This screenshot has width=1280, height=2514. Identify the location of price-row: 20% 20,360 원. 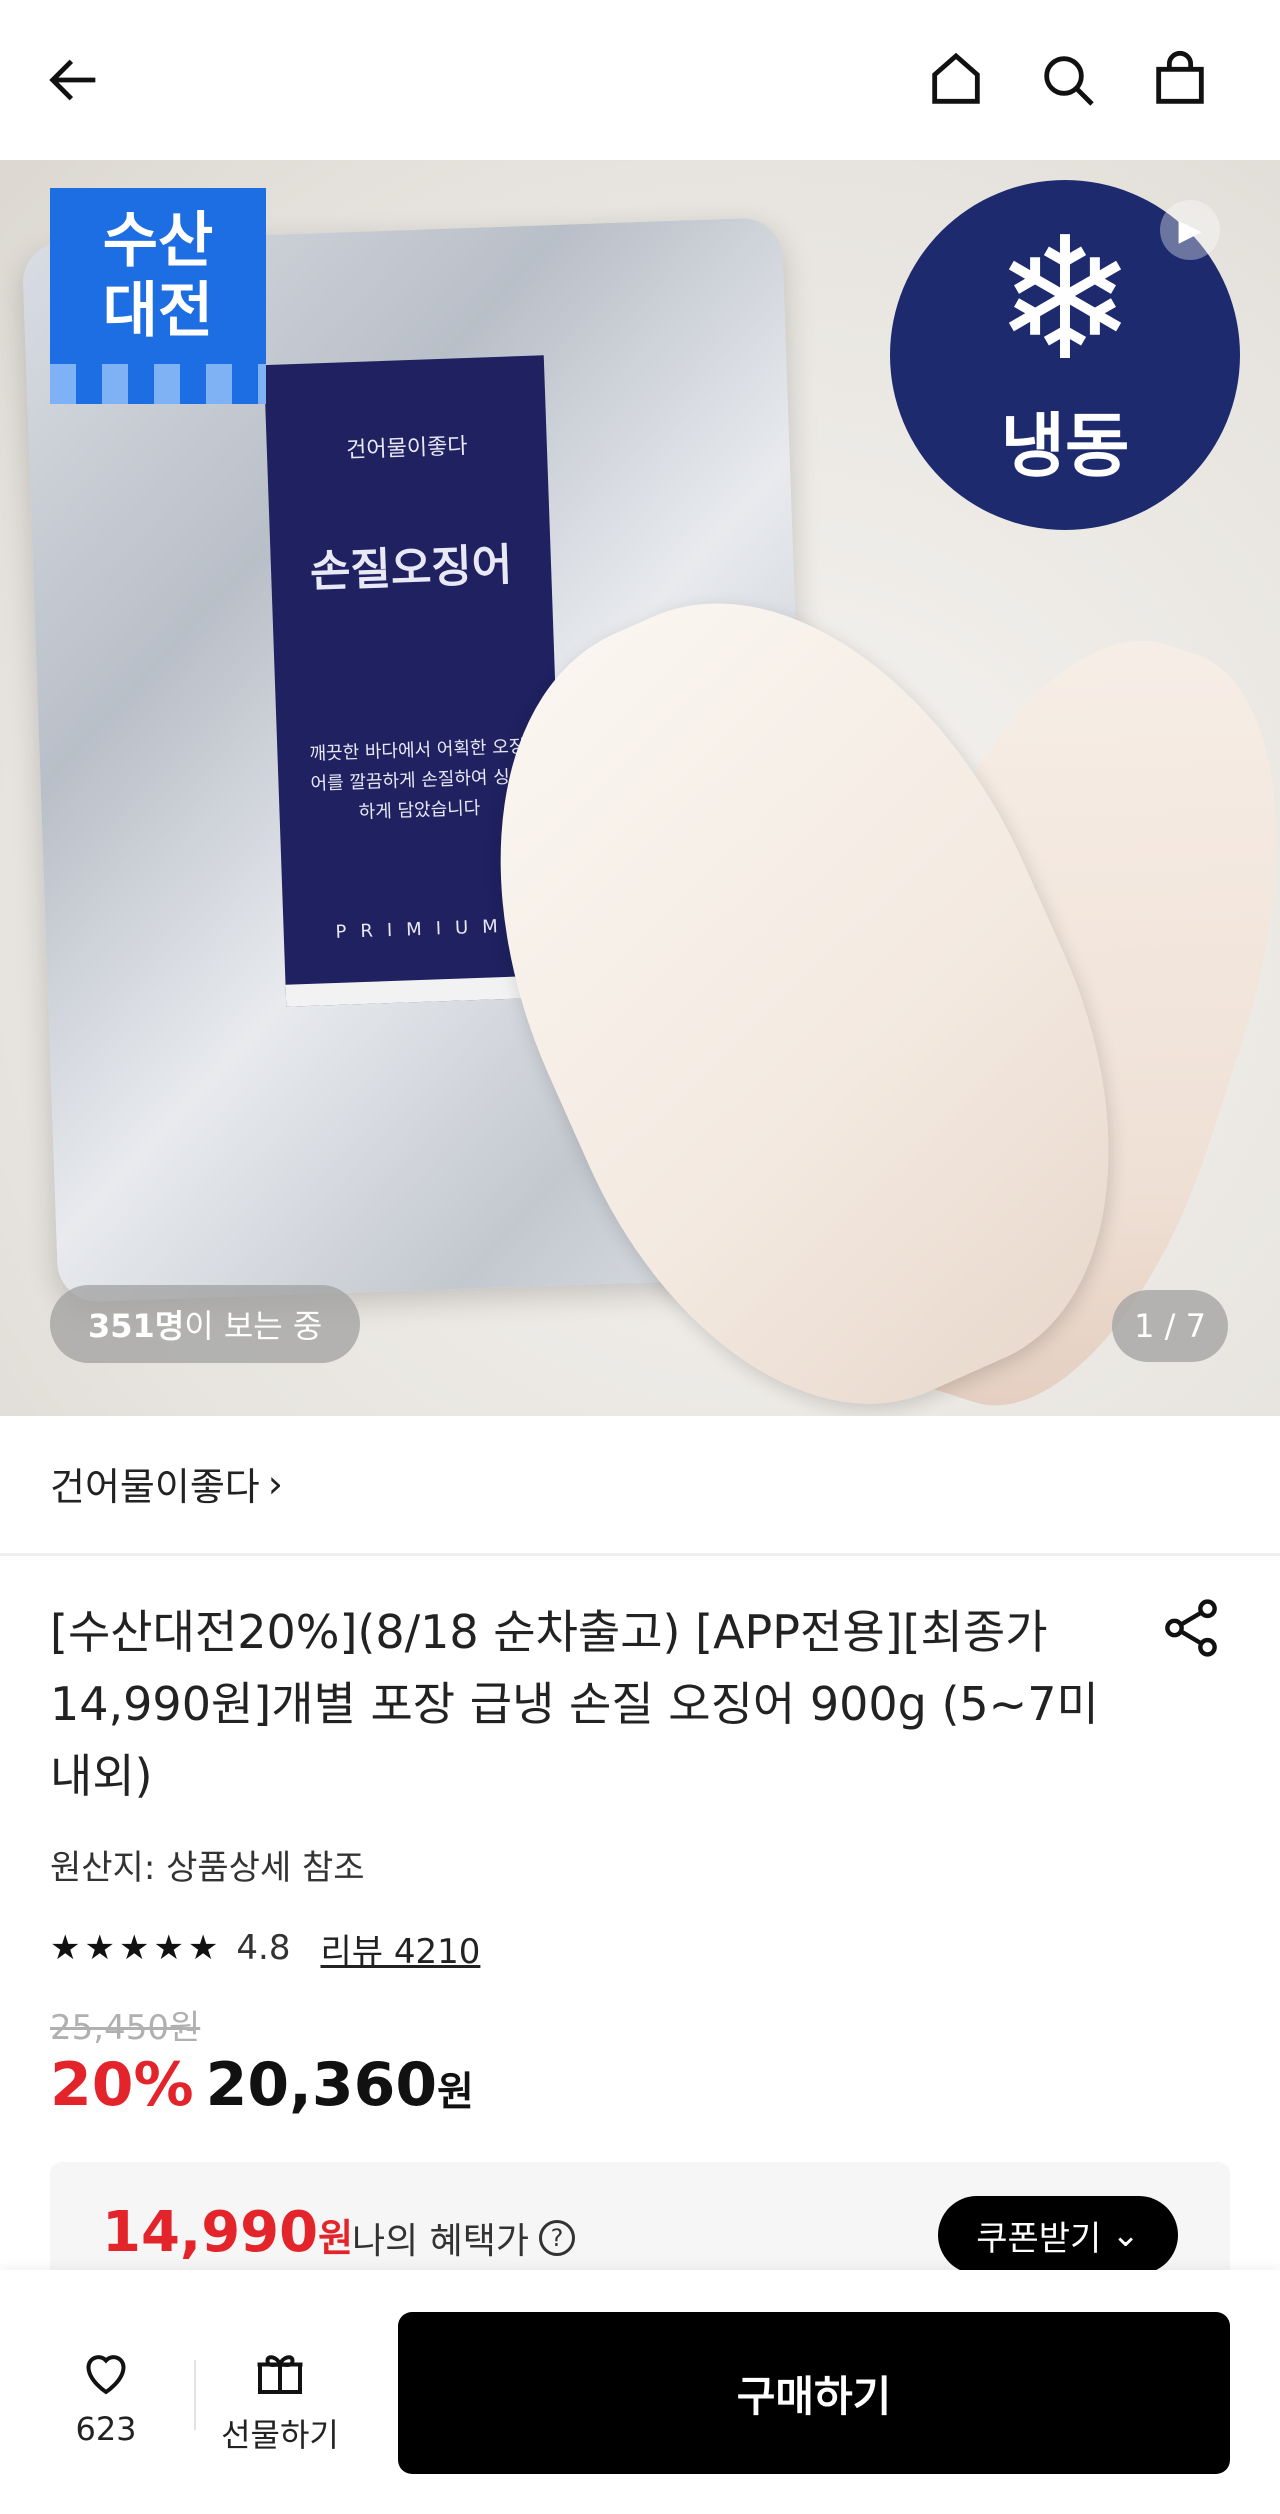
(262, 2085).